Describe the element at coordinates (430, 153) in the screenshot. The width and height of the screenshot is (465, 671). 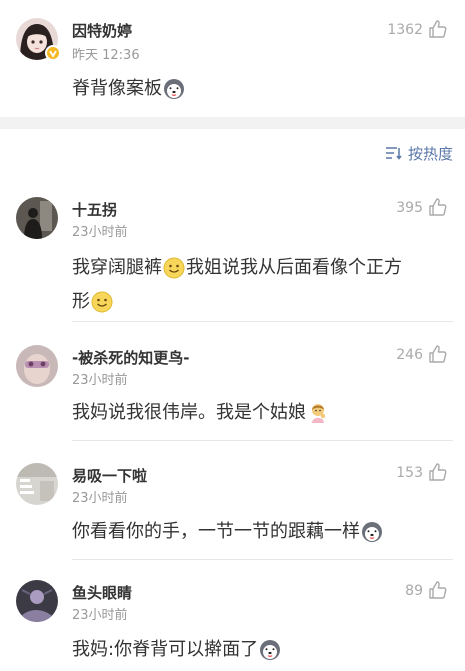
I see `sort-label: 按热度` at that location.